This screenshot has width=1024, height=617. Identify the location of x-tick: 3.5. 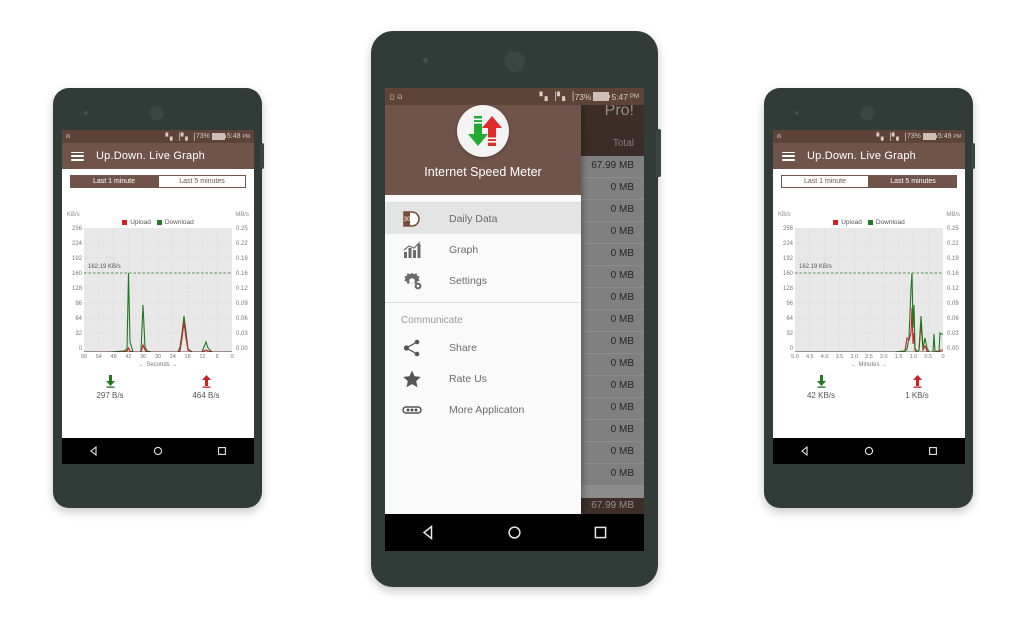
(839, 357).